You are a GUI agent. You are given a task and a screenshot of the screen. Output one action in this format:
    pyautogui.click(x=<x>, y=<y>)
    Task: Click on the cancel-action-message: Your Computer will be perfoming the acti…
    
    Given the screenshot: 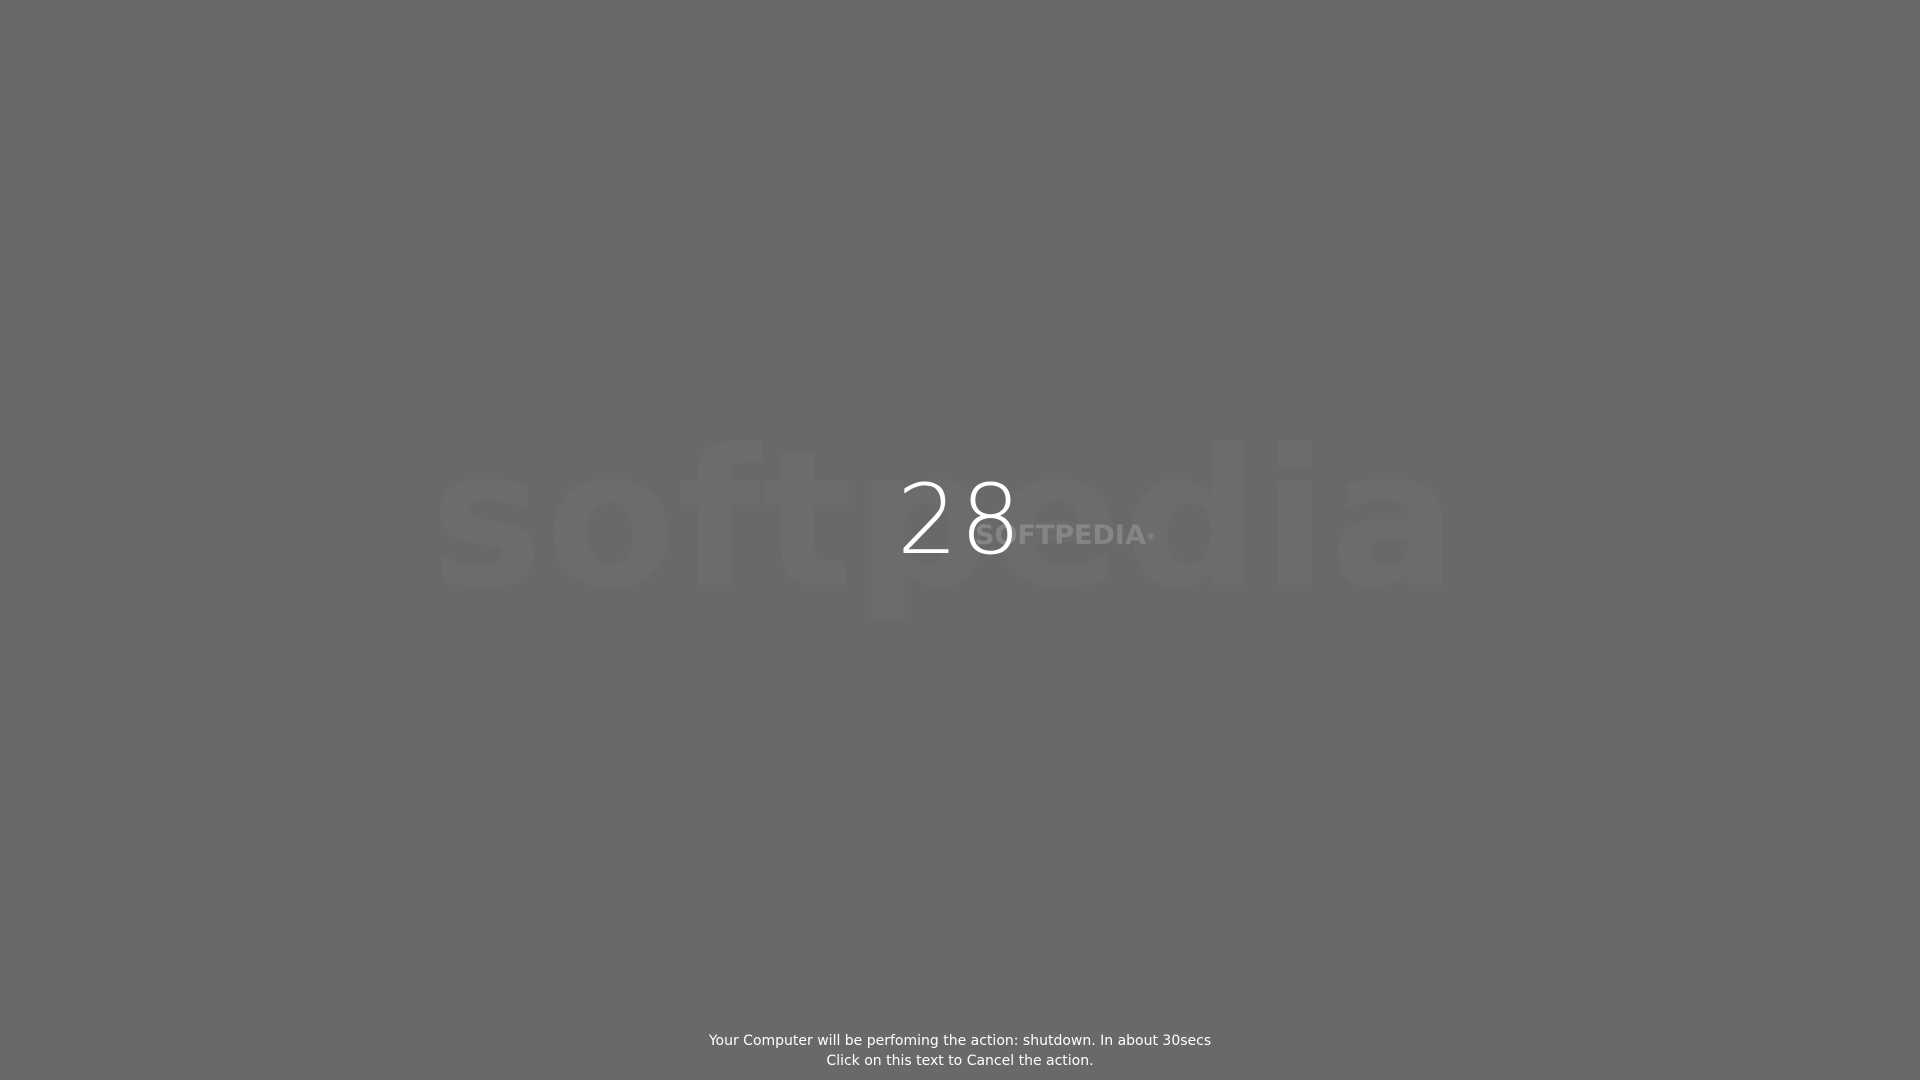 What is the action you would take?
    pyautogui.click(x=960, y=1051)
    